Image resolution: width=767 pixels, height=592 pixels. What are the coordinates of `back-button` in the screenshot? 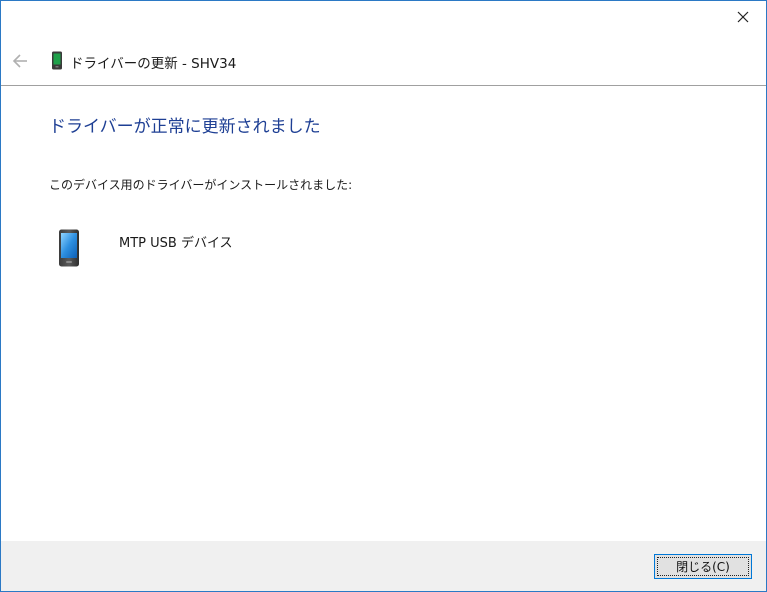 It's located at (20, 61).